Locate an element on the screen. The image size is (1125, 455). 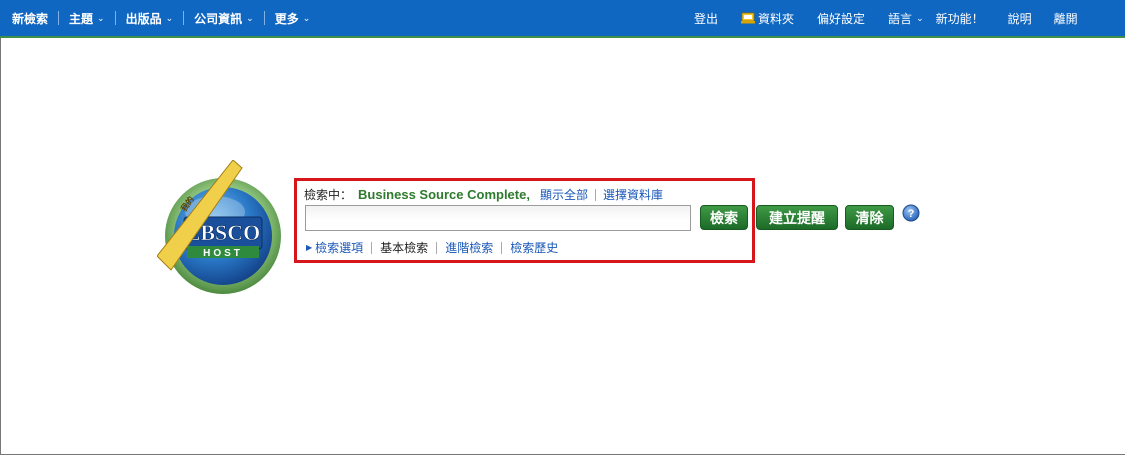
searching-label: 檢索中： is located at coordinates (328, 195).